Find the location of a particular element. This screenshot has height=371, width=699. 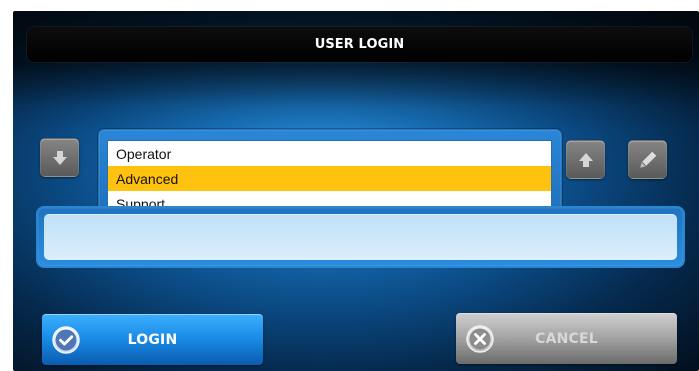

password-input is located at coordinates (360, 237).